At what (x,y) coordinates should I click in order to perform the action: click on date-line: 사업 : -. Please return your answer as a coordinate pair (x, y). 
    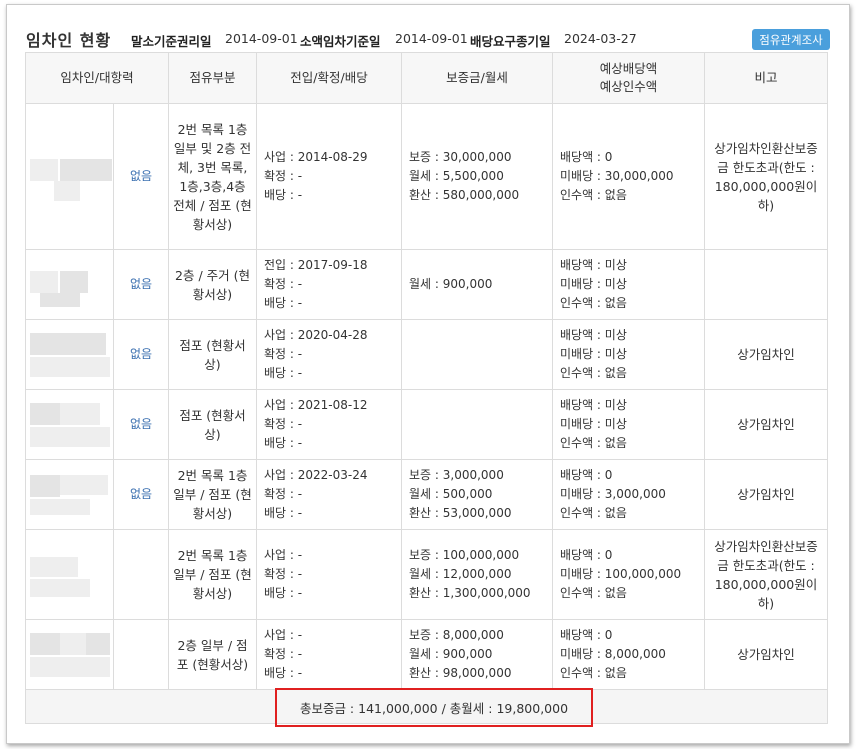
    Looking at the image, I should click on (283, 555).